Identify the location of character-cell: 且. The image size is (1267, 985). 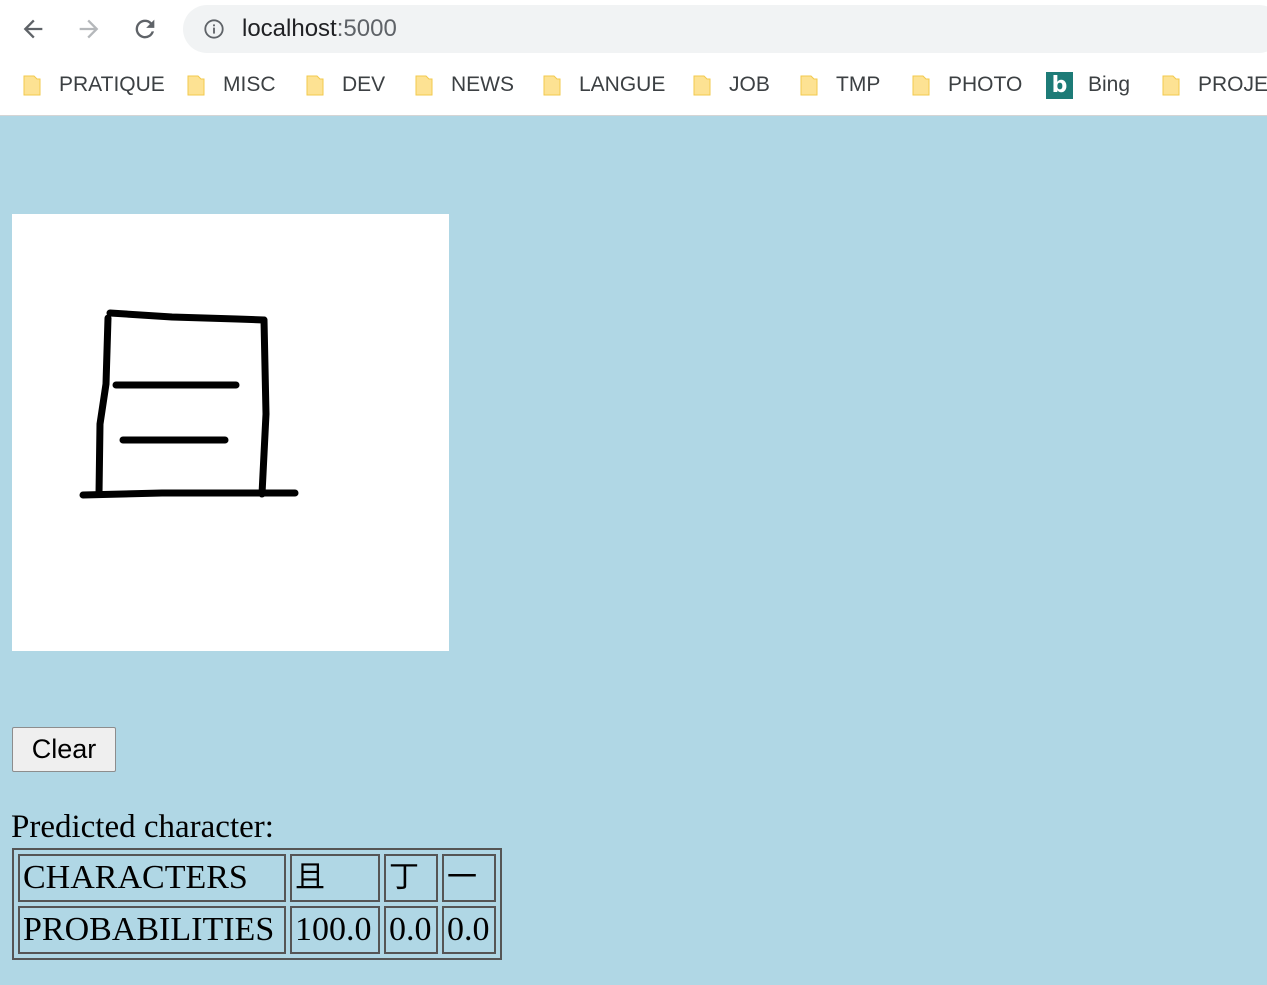
(335, 878).